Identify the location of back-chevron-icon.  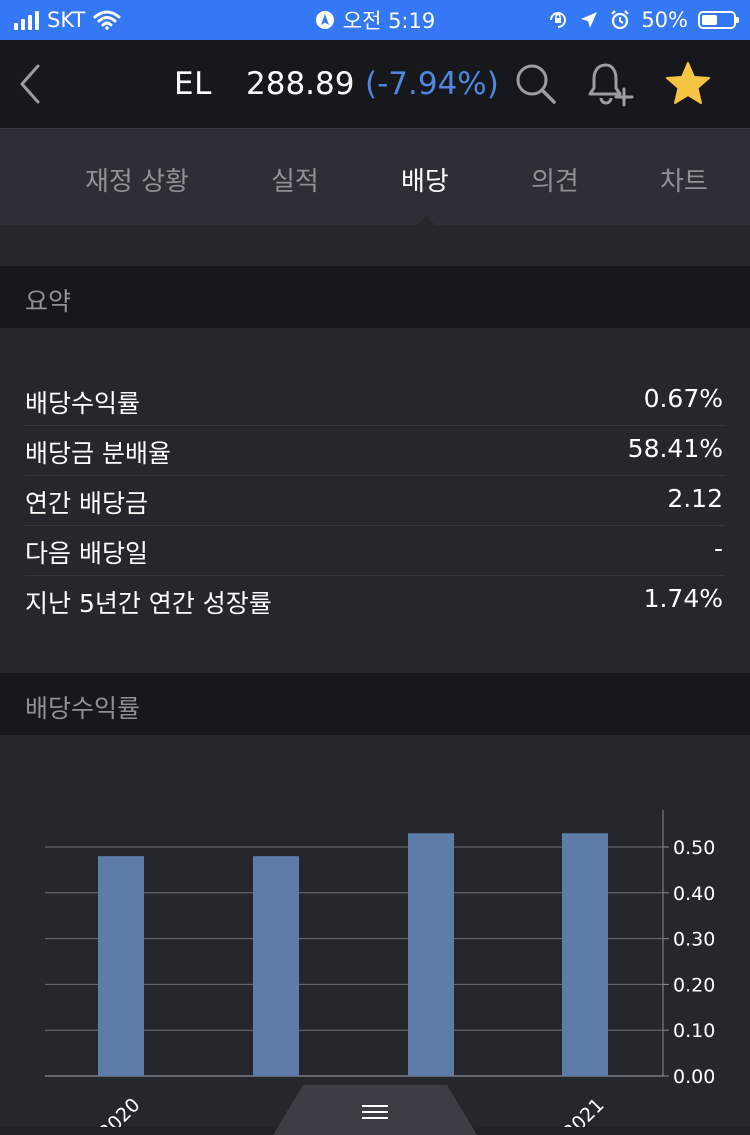
(30, 84).